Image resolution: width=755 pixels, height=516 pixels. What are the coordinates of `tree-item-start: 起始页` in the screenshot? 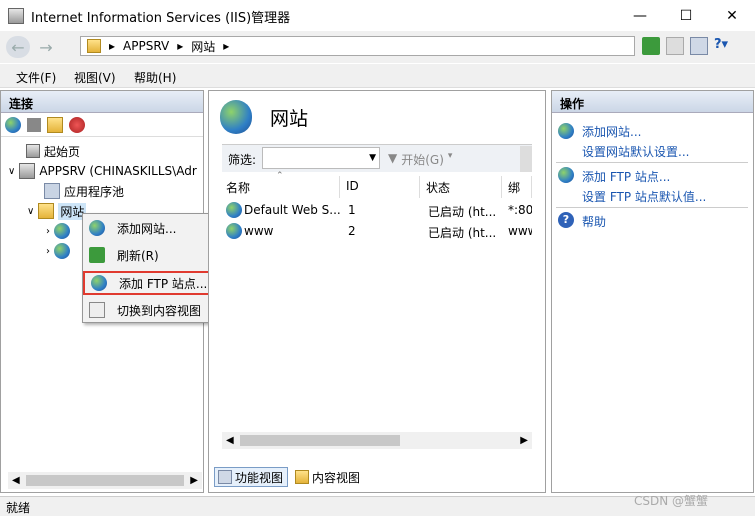 It's located at (53, 151).